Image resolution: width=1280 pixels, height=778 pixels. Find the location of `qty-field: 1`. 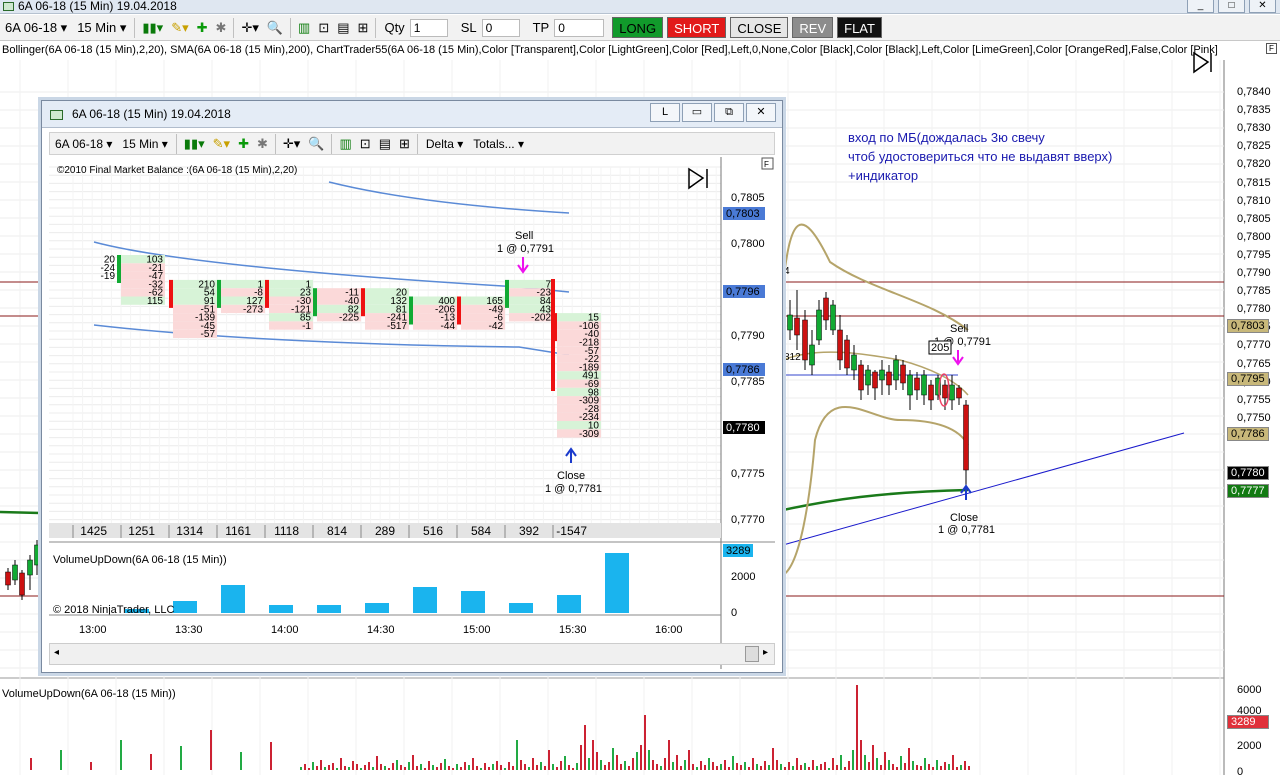

qty-field: 1 is located at coordinates (428, 27).